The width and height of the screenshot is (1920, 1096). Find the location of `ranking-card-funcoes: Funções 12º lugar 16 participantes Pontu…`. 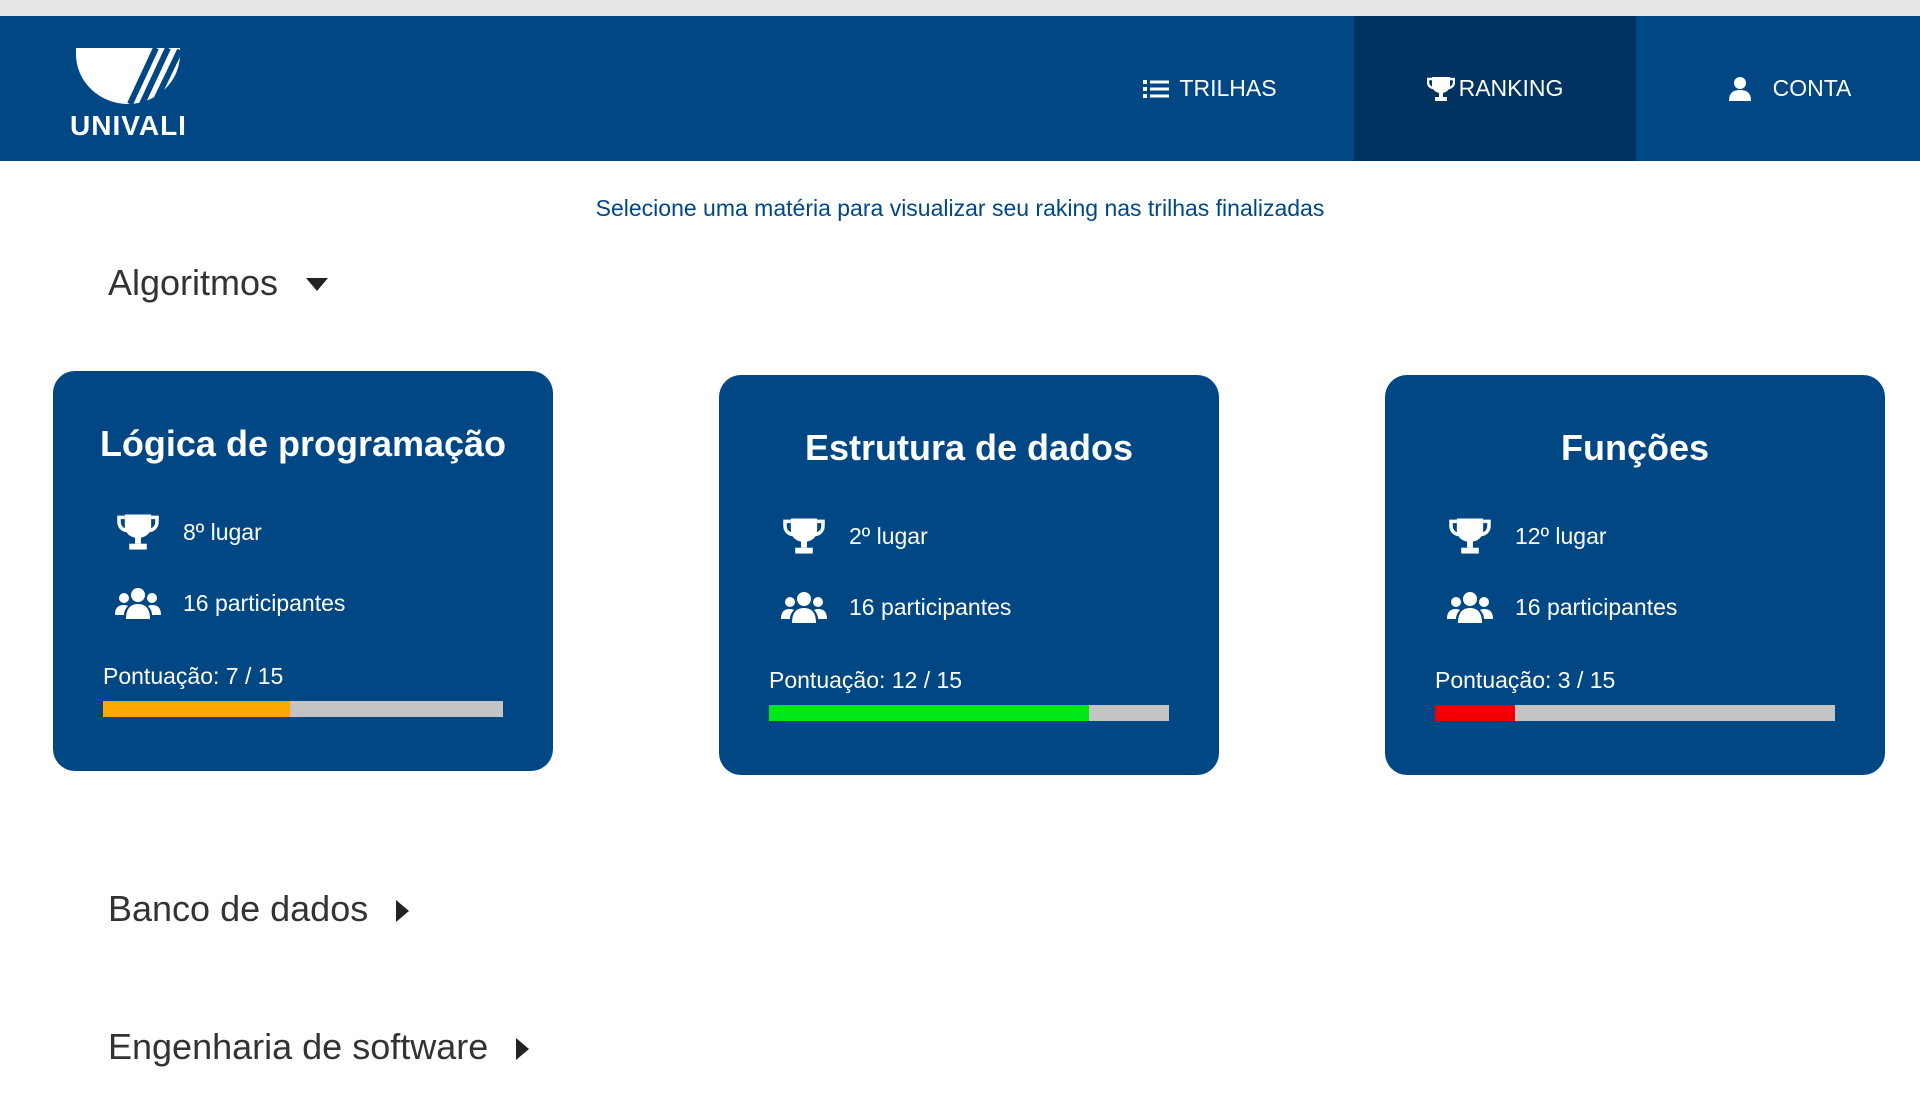

ranking-card-funcoes: Funções 12º lugar 16 participantes Pontu… is located at coordinates (1635, 575).